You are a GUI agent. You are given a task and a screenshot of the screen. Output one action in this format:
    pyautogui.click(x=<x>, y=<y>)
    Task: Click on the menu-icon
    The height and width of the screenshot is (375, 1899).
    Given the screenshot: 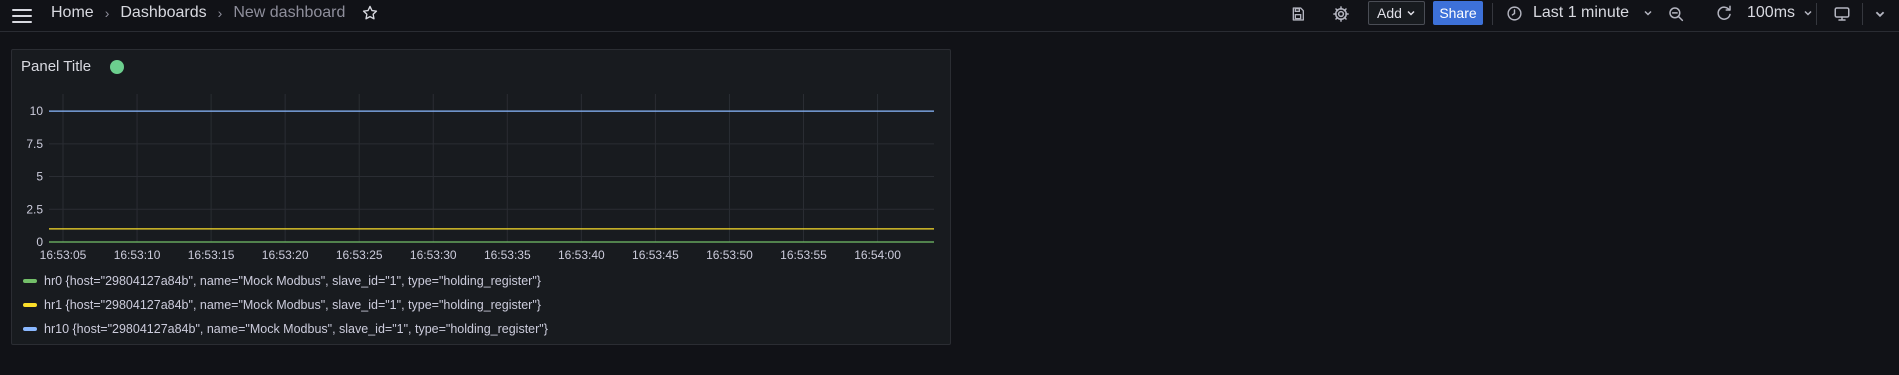 What is the action you would take?
    pyautogui.click(x=23, y=16)
    